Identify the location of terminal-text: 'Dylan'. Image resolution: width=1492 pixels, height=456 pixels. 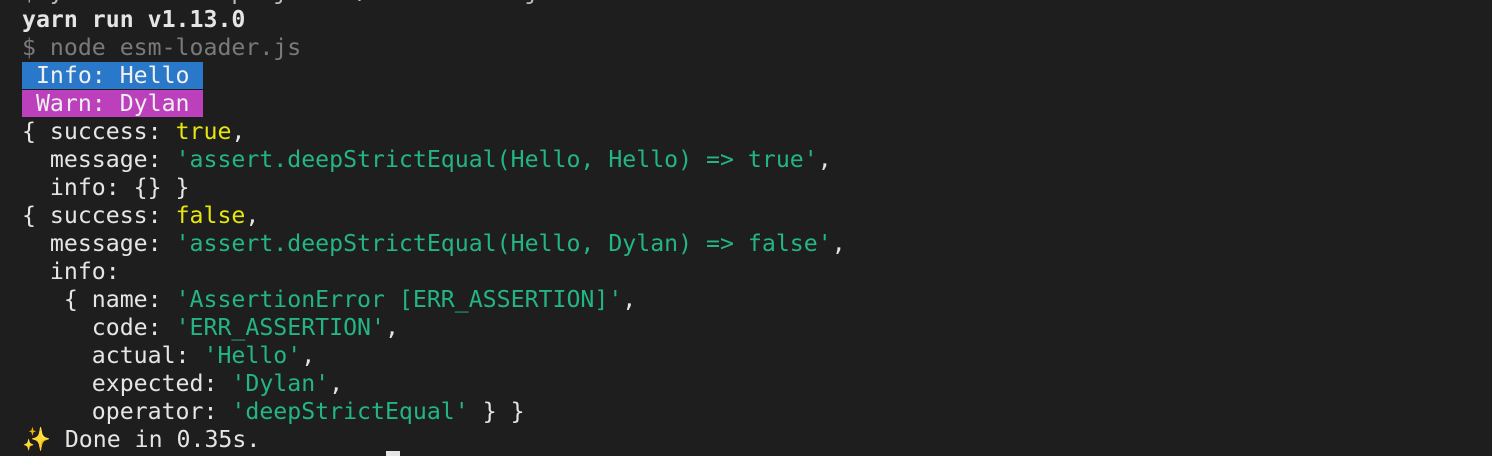
(280, 383).